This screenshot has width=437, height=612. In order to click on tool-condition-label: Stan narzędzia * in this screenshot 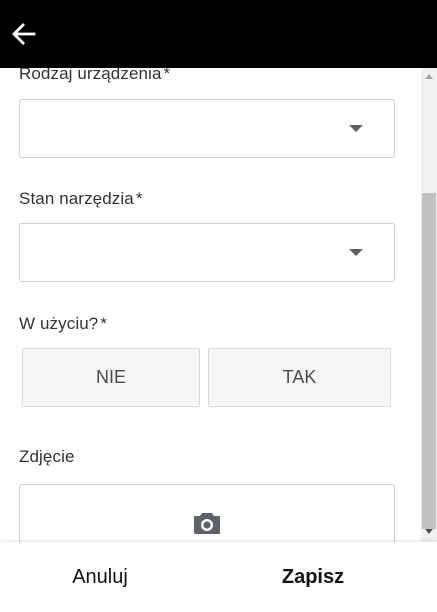, I will do `click(81, 198)`.